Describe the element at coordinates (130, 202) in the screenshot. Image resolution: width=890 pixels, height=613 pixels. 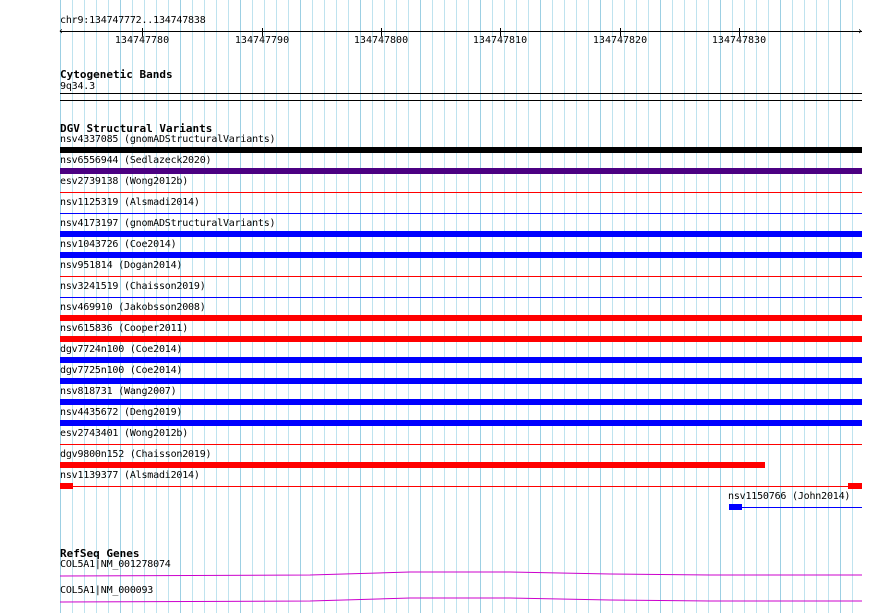
I see `dgv-feature-label: nsv1125319 (Alsmadi2014)` at that location.